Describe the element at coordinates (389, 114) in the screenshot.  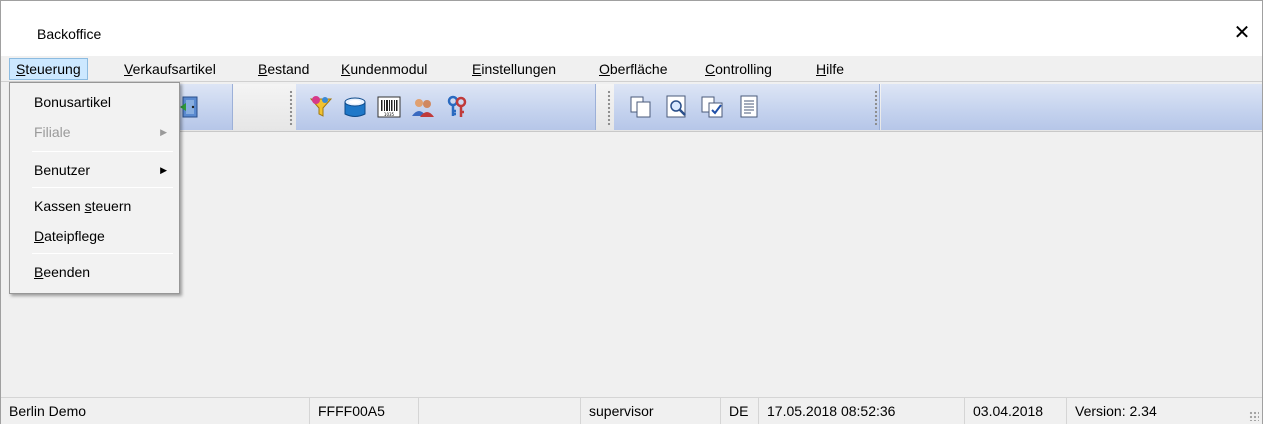
I see `svg-text: 1035` at that location.